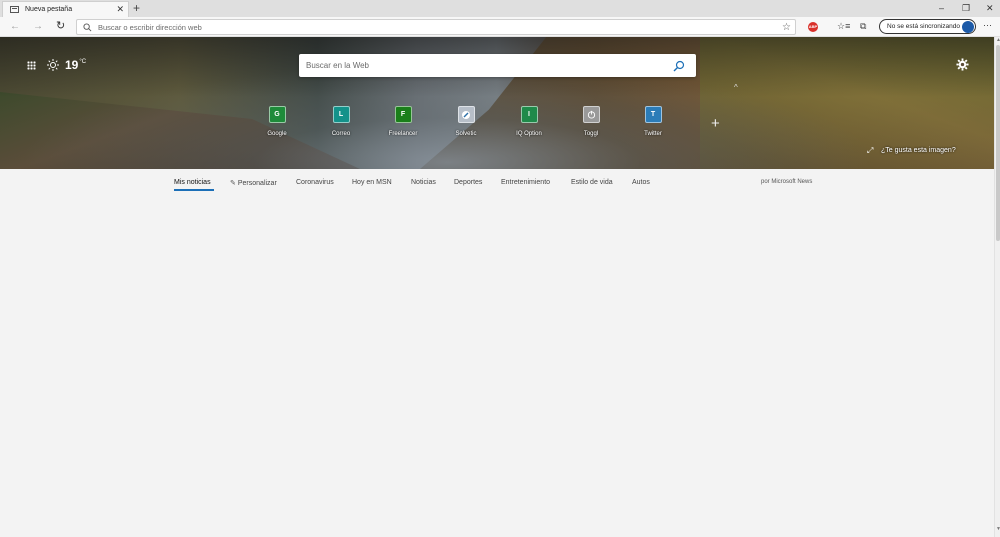 This screenshot has height=537, width=1000. What do you see at coordinates (525, 182) in the screenshot?
I see `tab-entretenimiento: Entretenimiento` at bounding box center [525, 182].